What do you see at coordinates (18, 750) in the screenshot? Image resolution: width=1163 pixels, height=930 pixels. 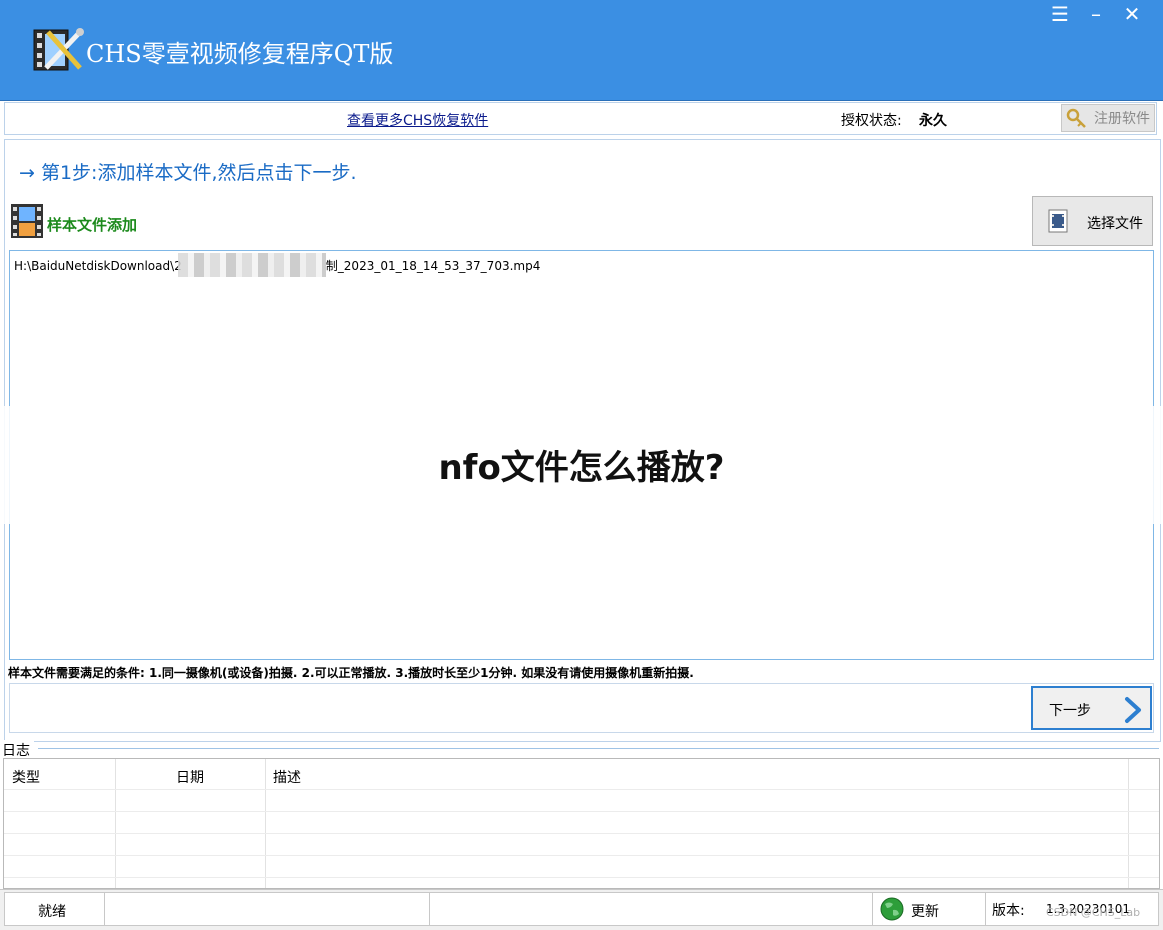 I see `log-section-title: 日志` at bounding box center [18, 750].